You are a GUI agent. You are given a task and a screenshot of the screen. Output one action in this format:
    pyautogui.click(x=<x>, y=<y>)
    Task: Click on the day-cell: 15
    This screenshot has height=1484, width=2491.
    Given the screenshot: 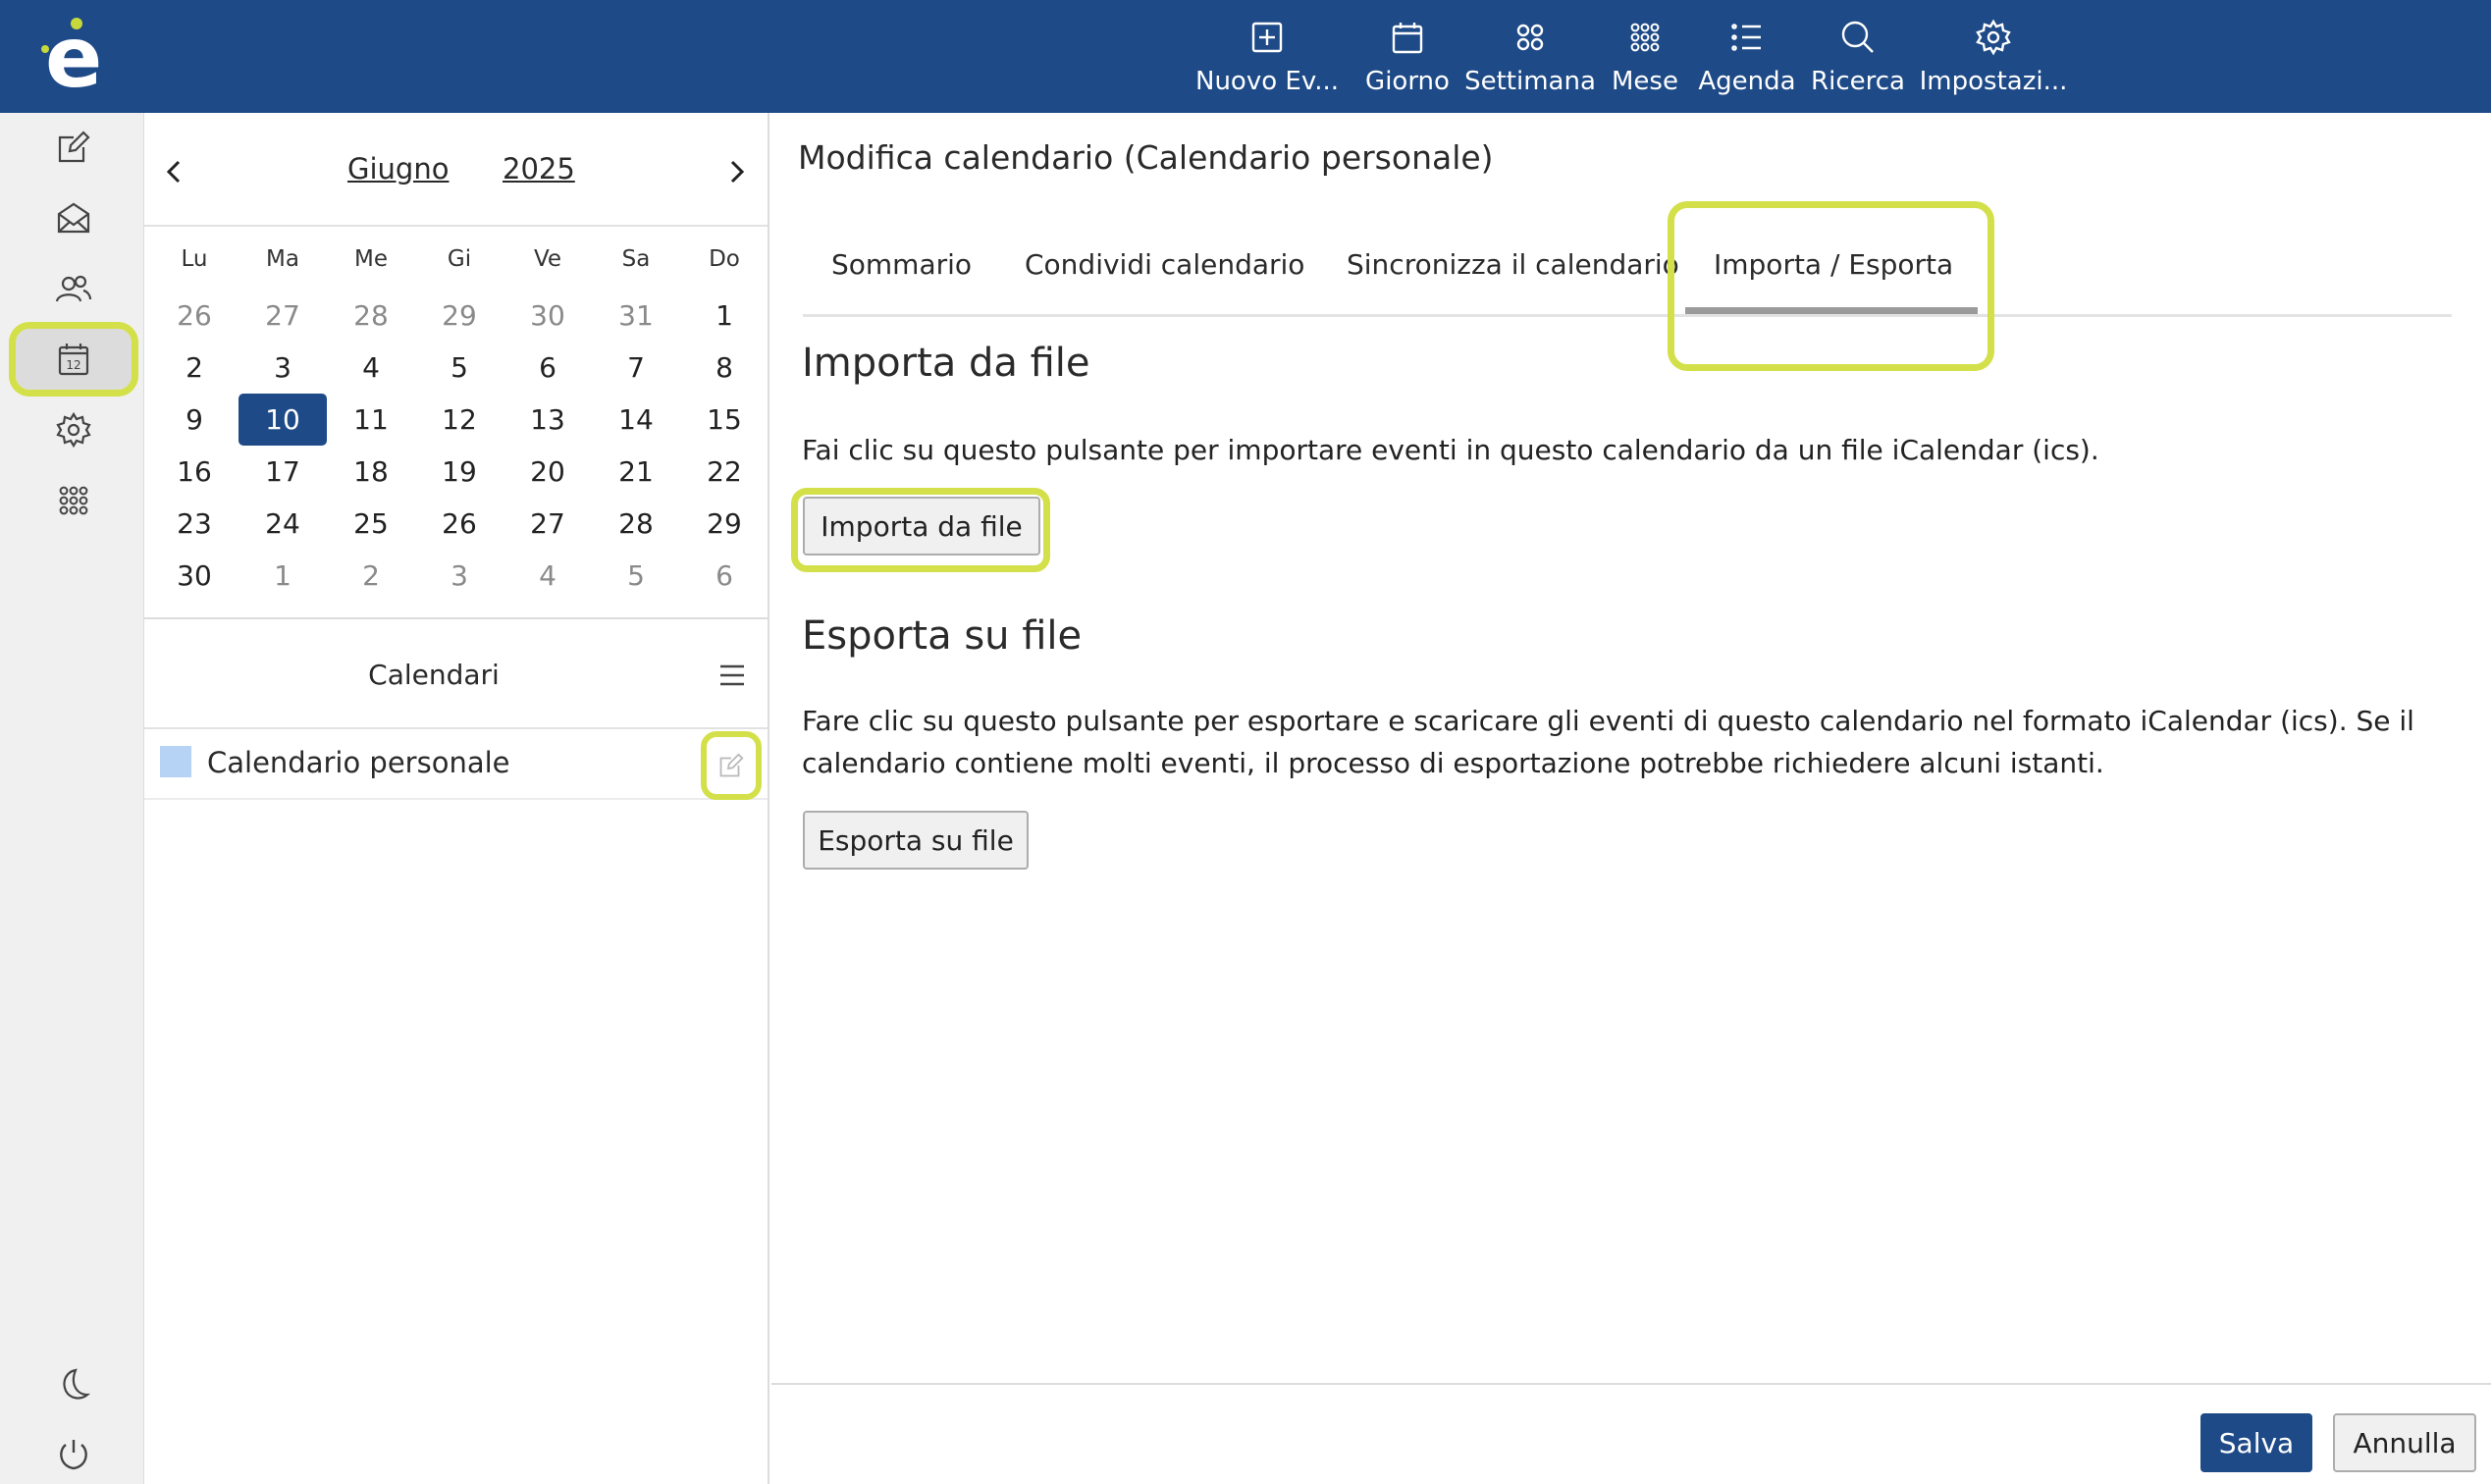 What is the action you would take?
    pyautogui.click(x=724, y=420)
    